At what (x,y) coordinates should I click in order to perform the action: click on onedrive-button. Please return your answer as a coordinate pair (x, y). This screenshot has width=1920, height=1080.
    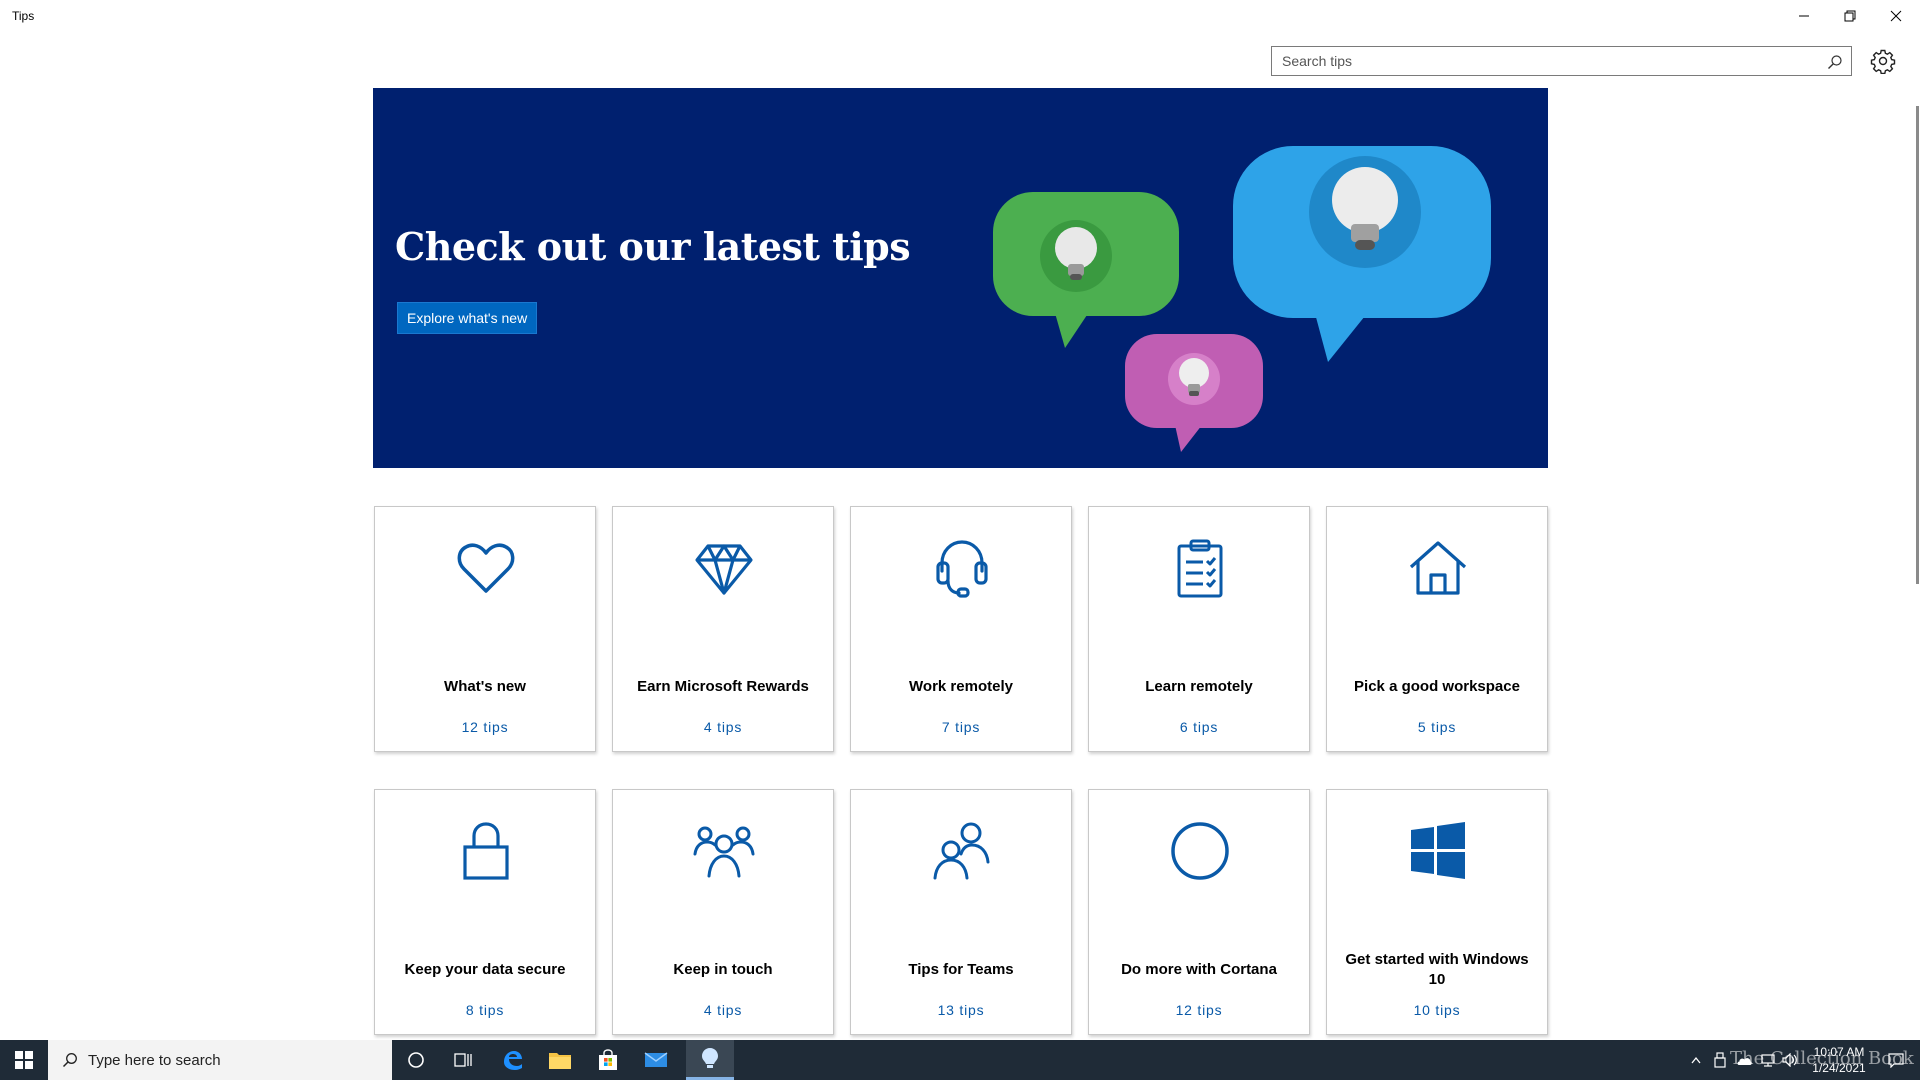
    Looking at the image, I should click on (1744, 1060).